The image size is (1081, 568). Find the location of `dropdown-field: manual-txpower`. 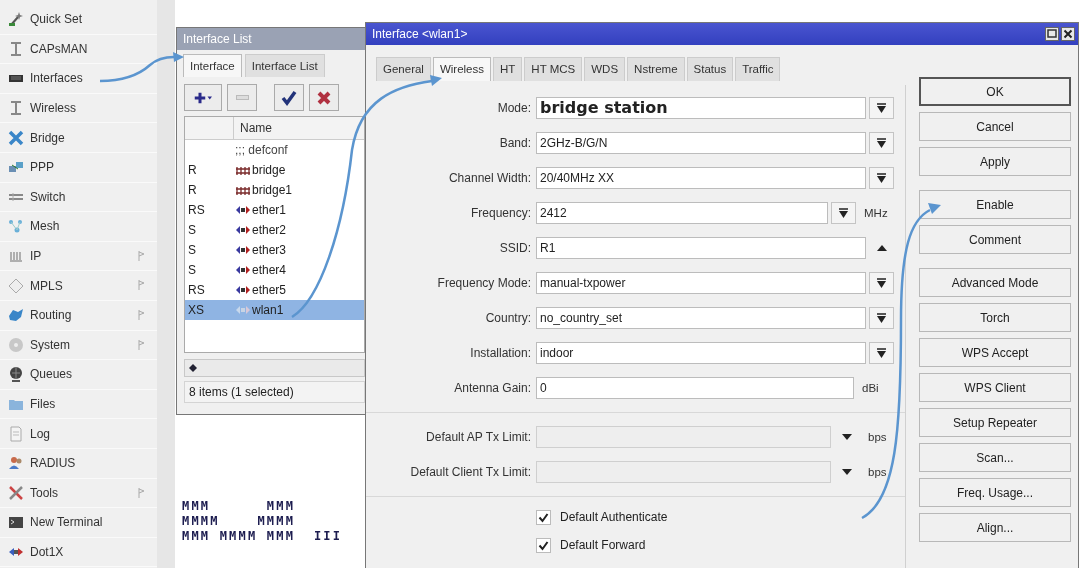

dropdown-field: manual-txpower is located at coordinates (701, 282).